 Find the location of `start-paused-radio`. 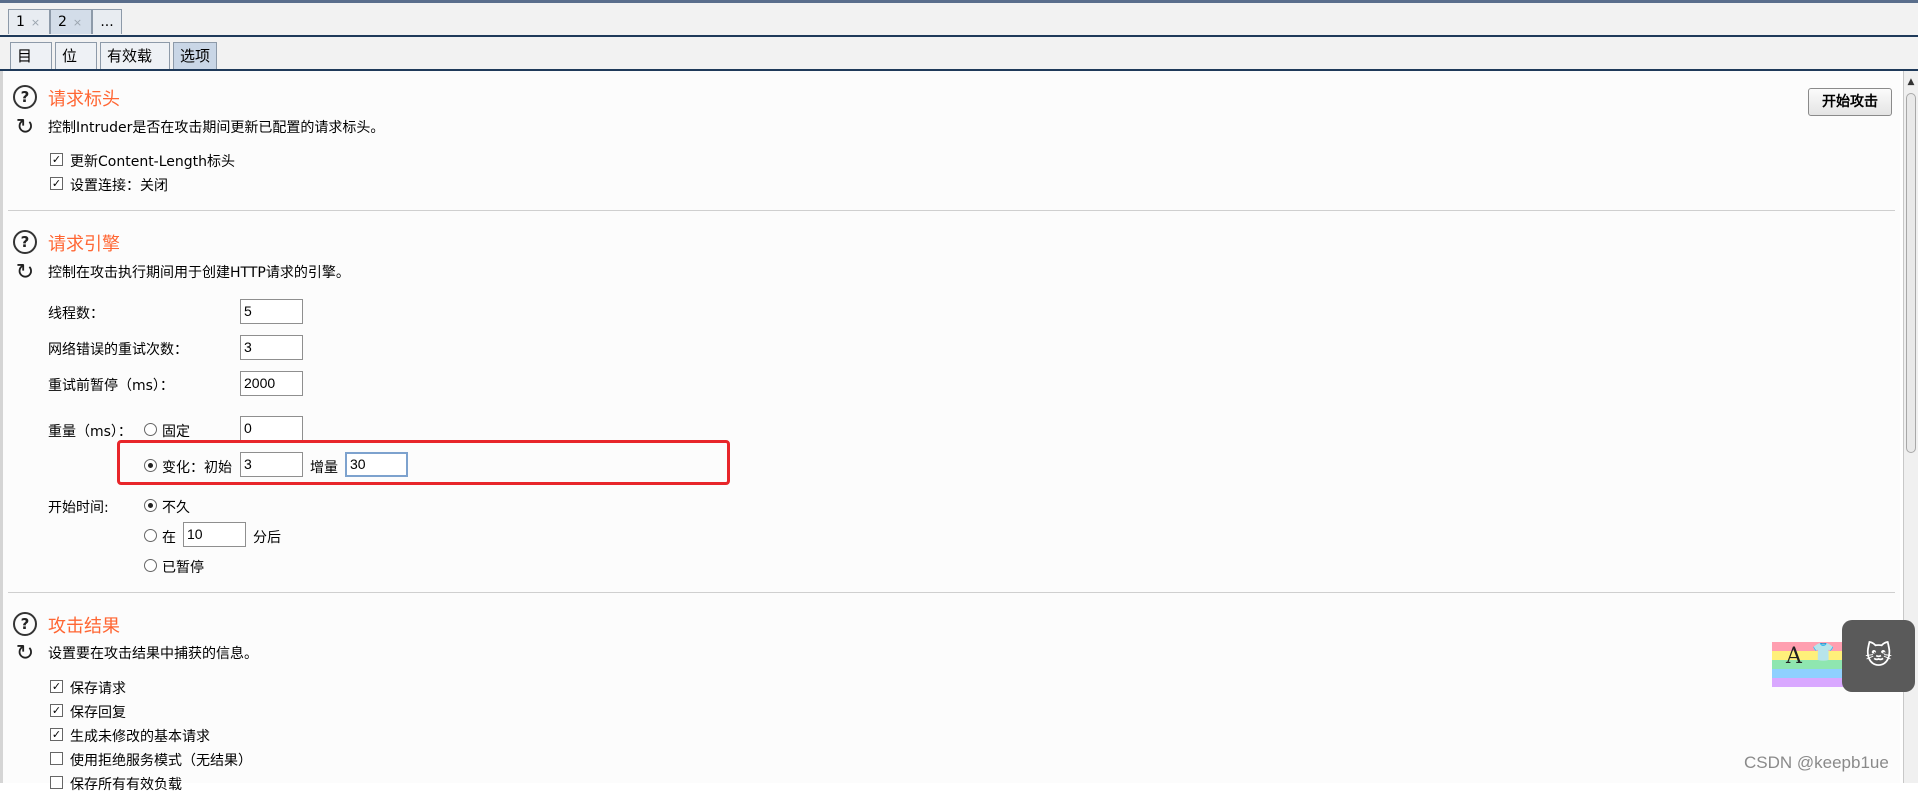

start-paused-radio is located at coordinates (150, 565).